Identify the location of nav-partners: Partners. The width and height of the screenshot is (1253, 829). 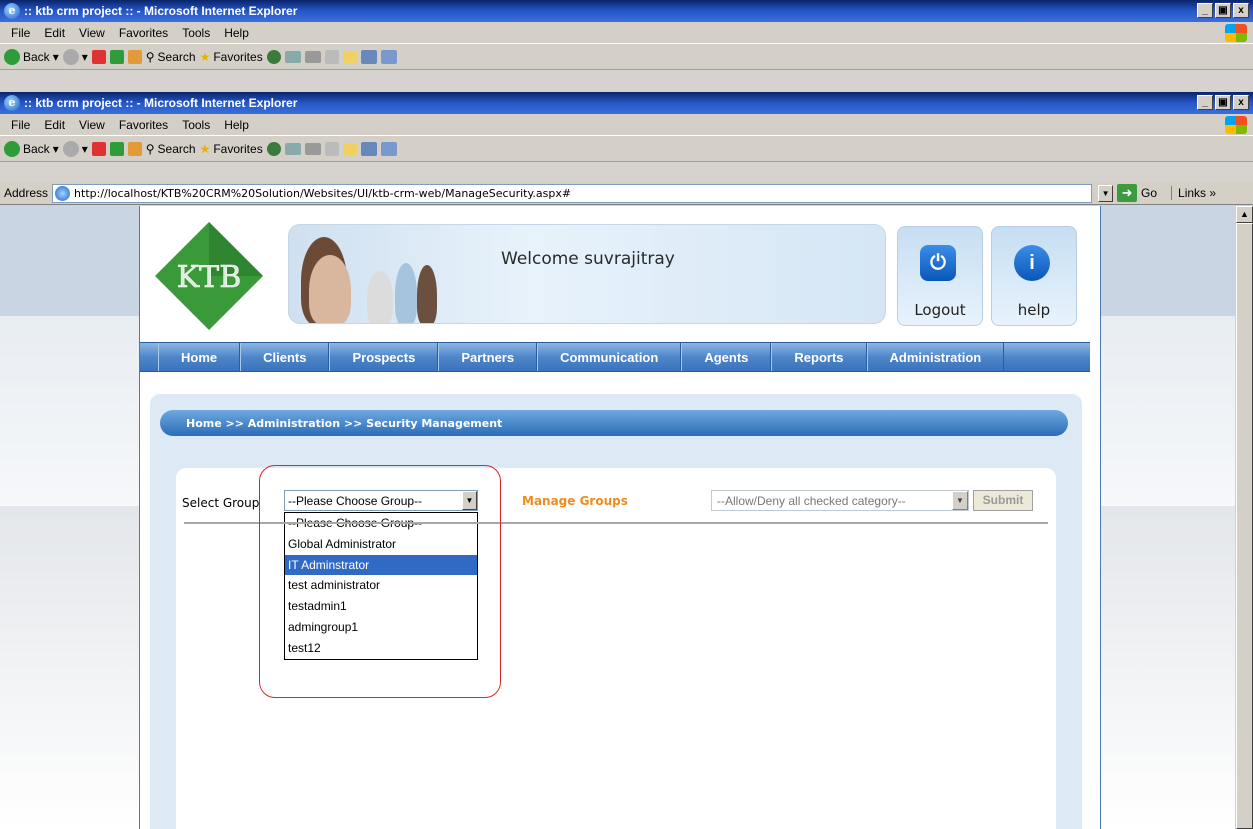
(488, 357).